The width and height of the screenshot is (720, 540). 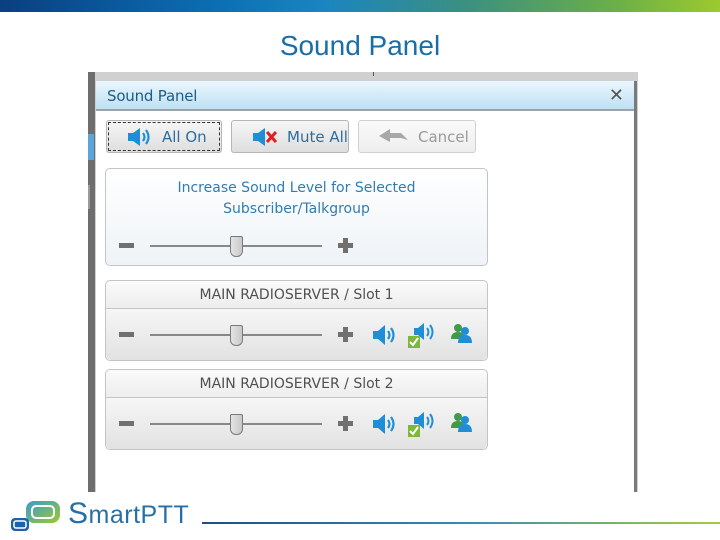 I want to click on smartptt-logo-icon, so click(x=38, y=518).